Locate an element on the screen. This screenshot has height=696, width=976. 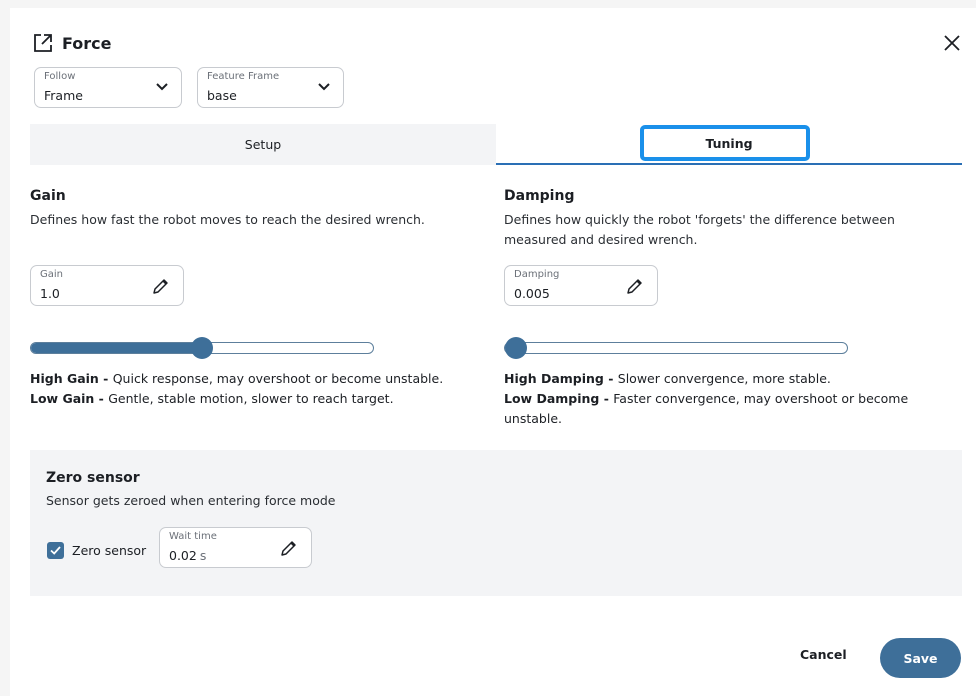
damping-field-label: Damping is located at coordinates (537, 274).